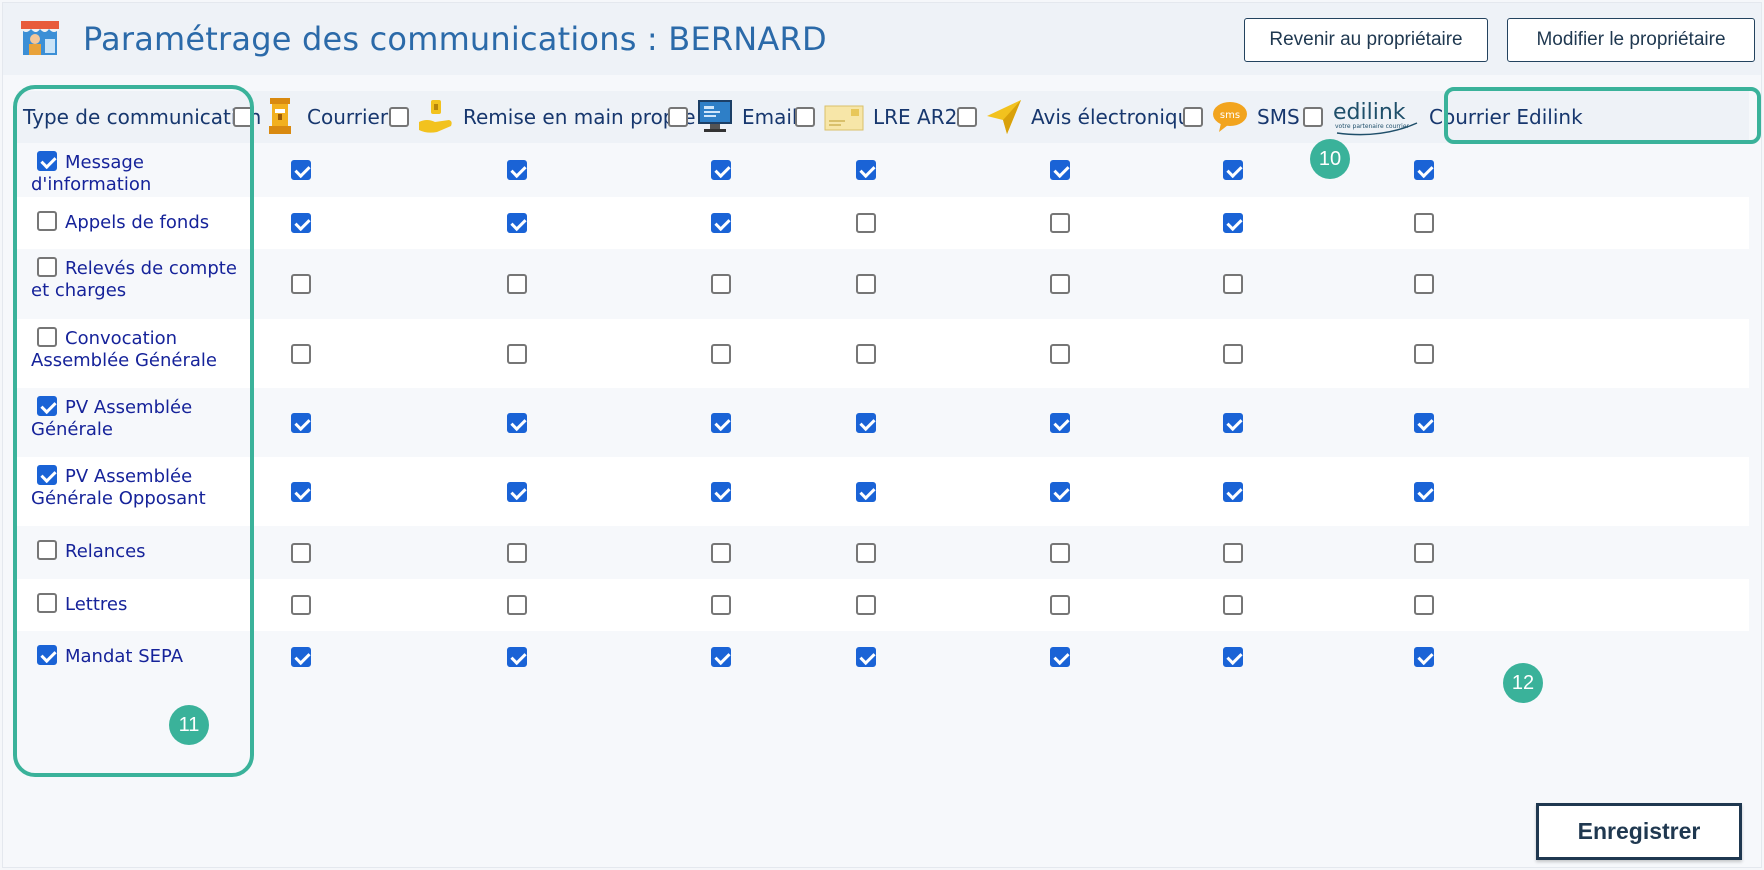 This screenshot has height=870, width=1764. What do you see at coordinates (118, 487) in the screenshot?
I see `row-label-text: PV Assemblée Générale Opposant` at bounding box center [118, 487].